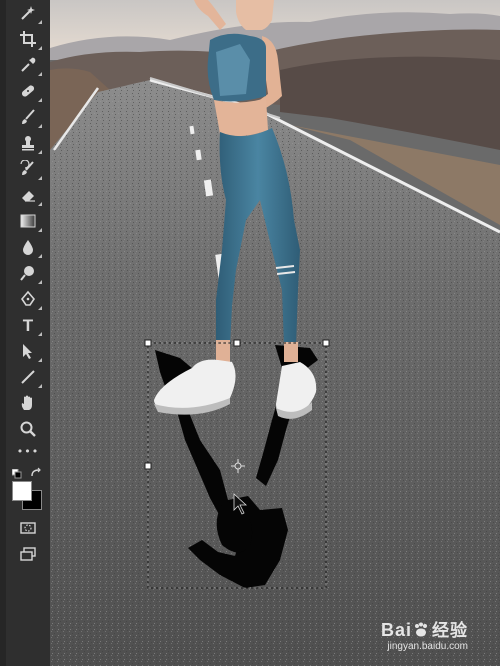  Describe the element at coordinates (28, 429) in the screenshot. I see `zoom-icon` at that location.